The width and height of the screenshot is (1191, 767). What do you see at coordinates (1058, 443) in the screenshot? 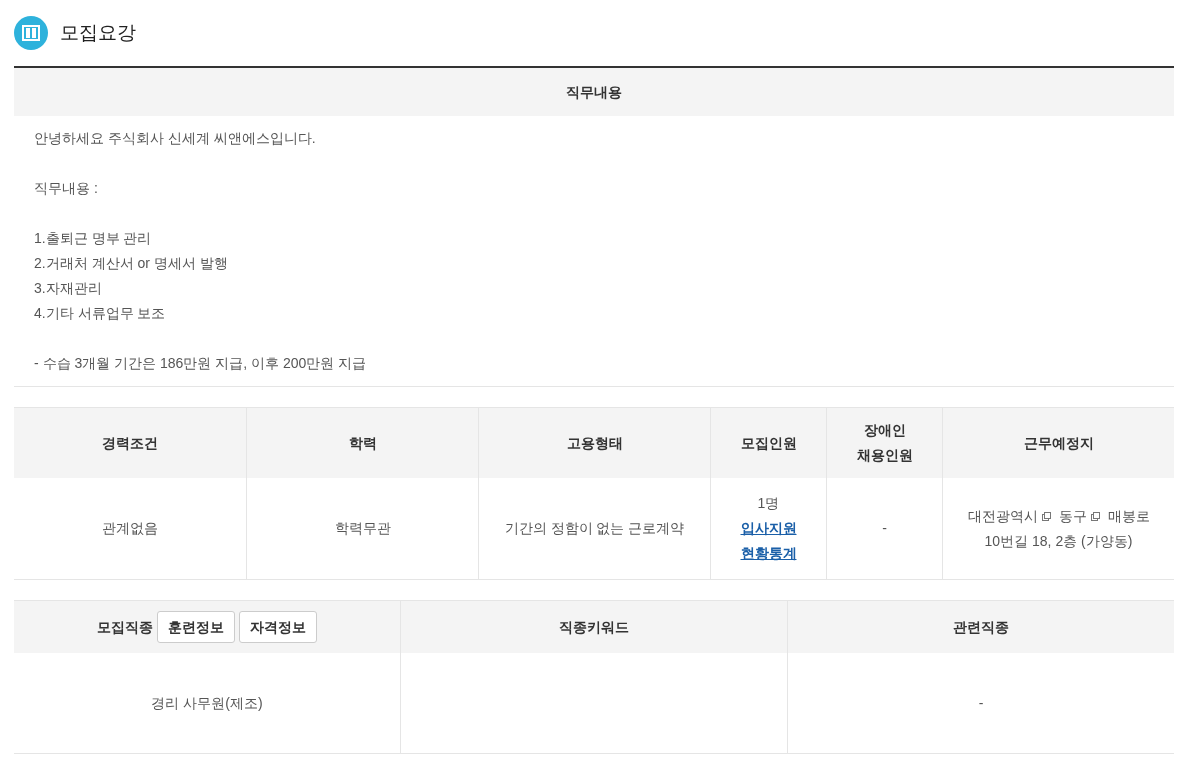
I see `column-header: 근무예정지` at bounding box center [1058, 443].